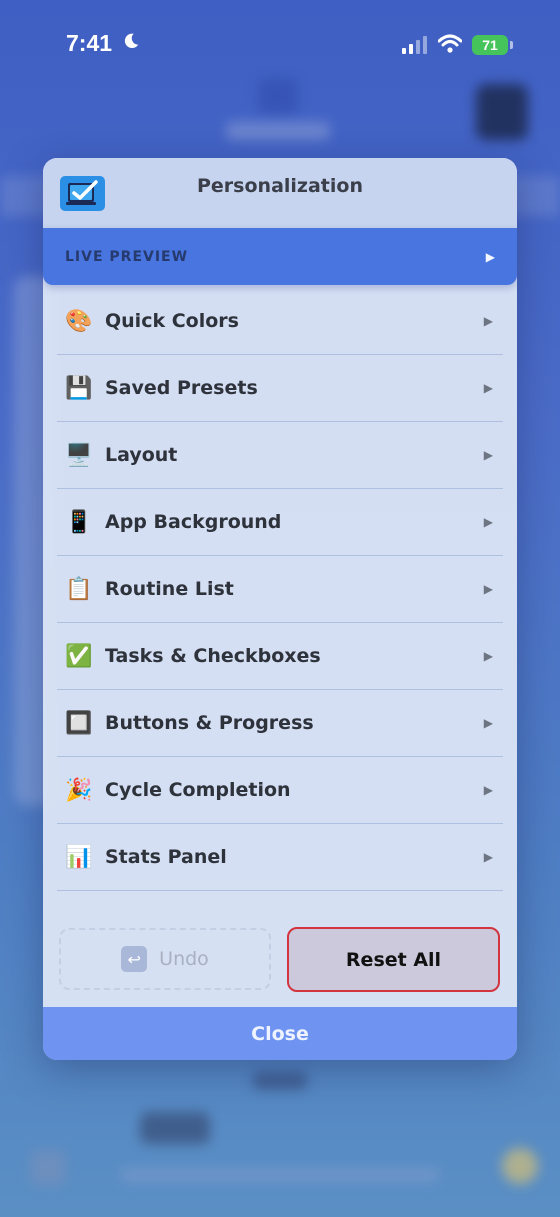 The height and width of the screenshot is (1217, 560). I want to click on menu-item-label: App Background, so click(193, 522).